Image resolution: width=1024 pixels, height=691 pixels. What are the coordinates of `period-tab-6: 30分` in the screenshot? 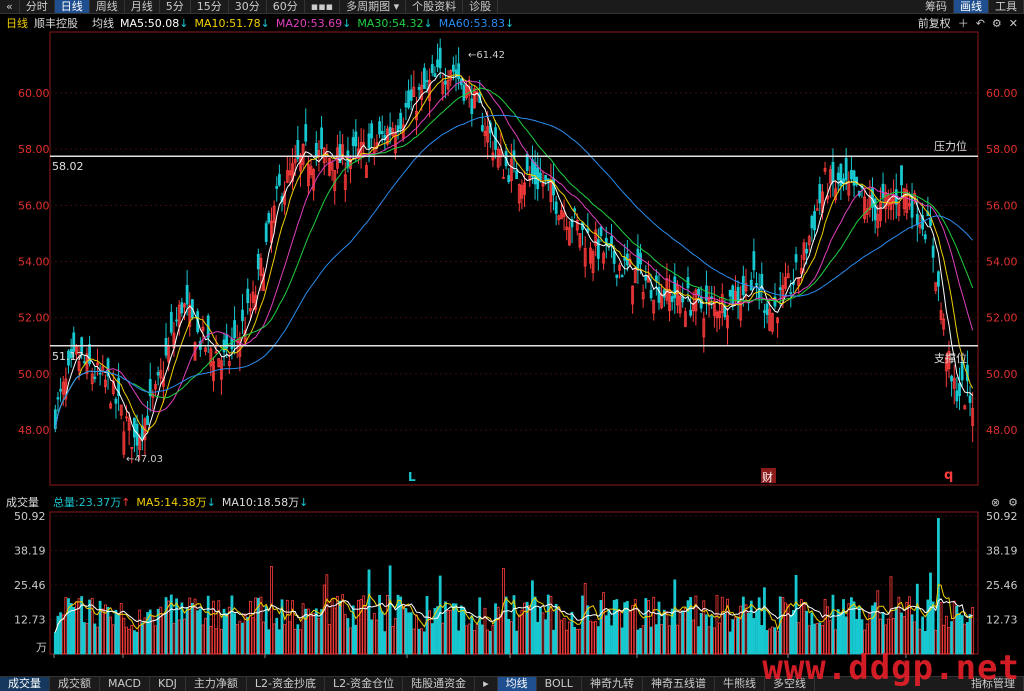 It's located at (248, 6).